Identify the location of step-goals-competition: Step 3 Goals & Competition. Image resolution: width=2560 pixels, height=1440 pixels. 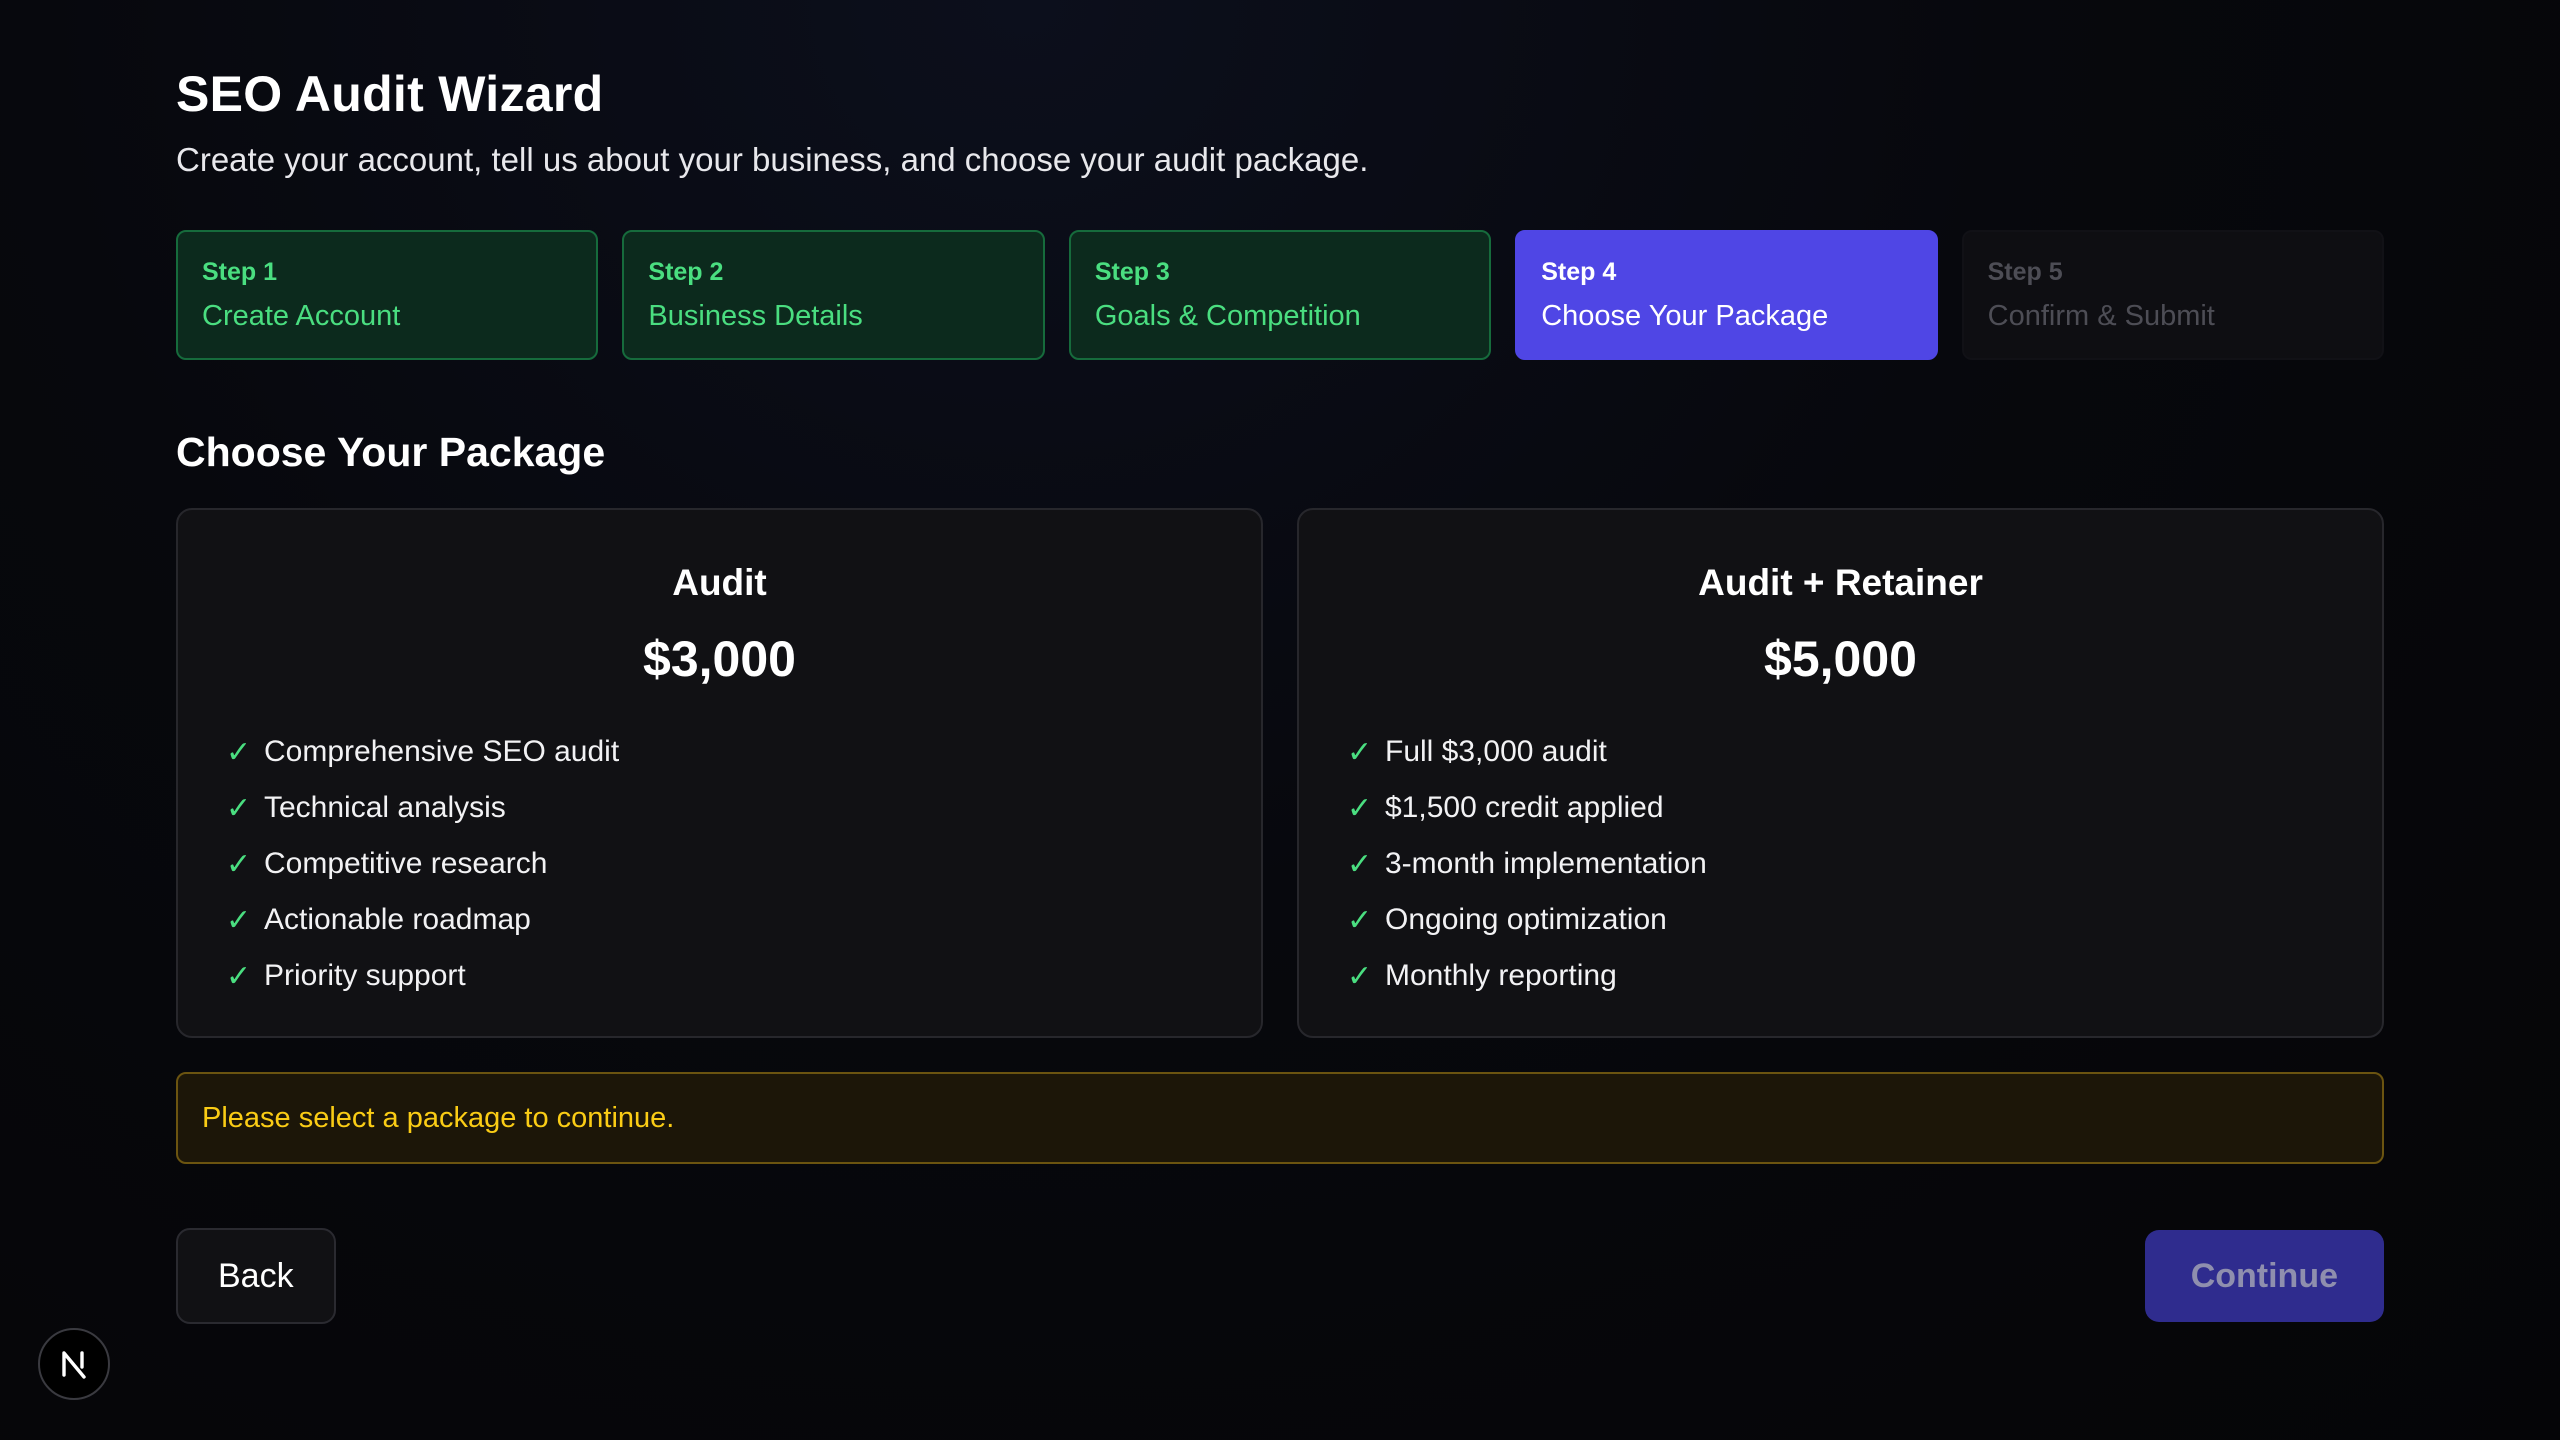
(1280, 295).